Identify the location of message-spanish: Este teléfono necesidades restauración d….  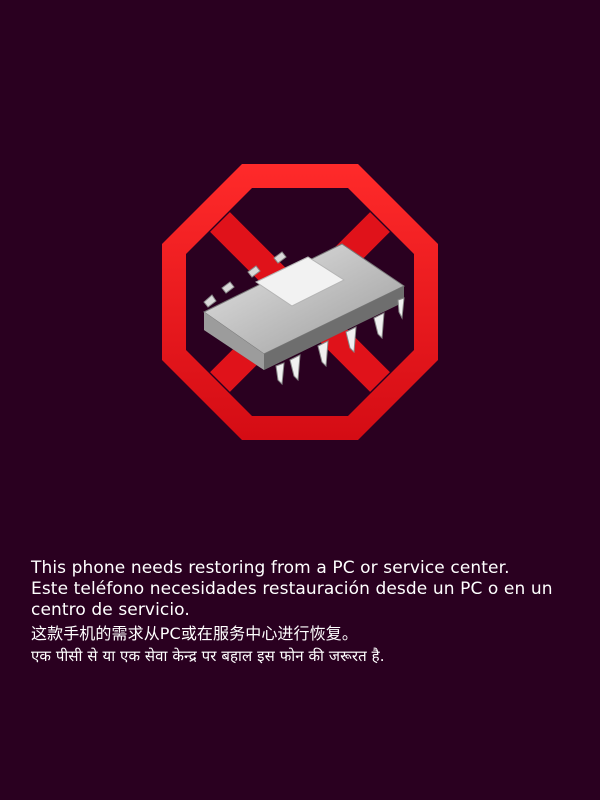
(292, 599).